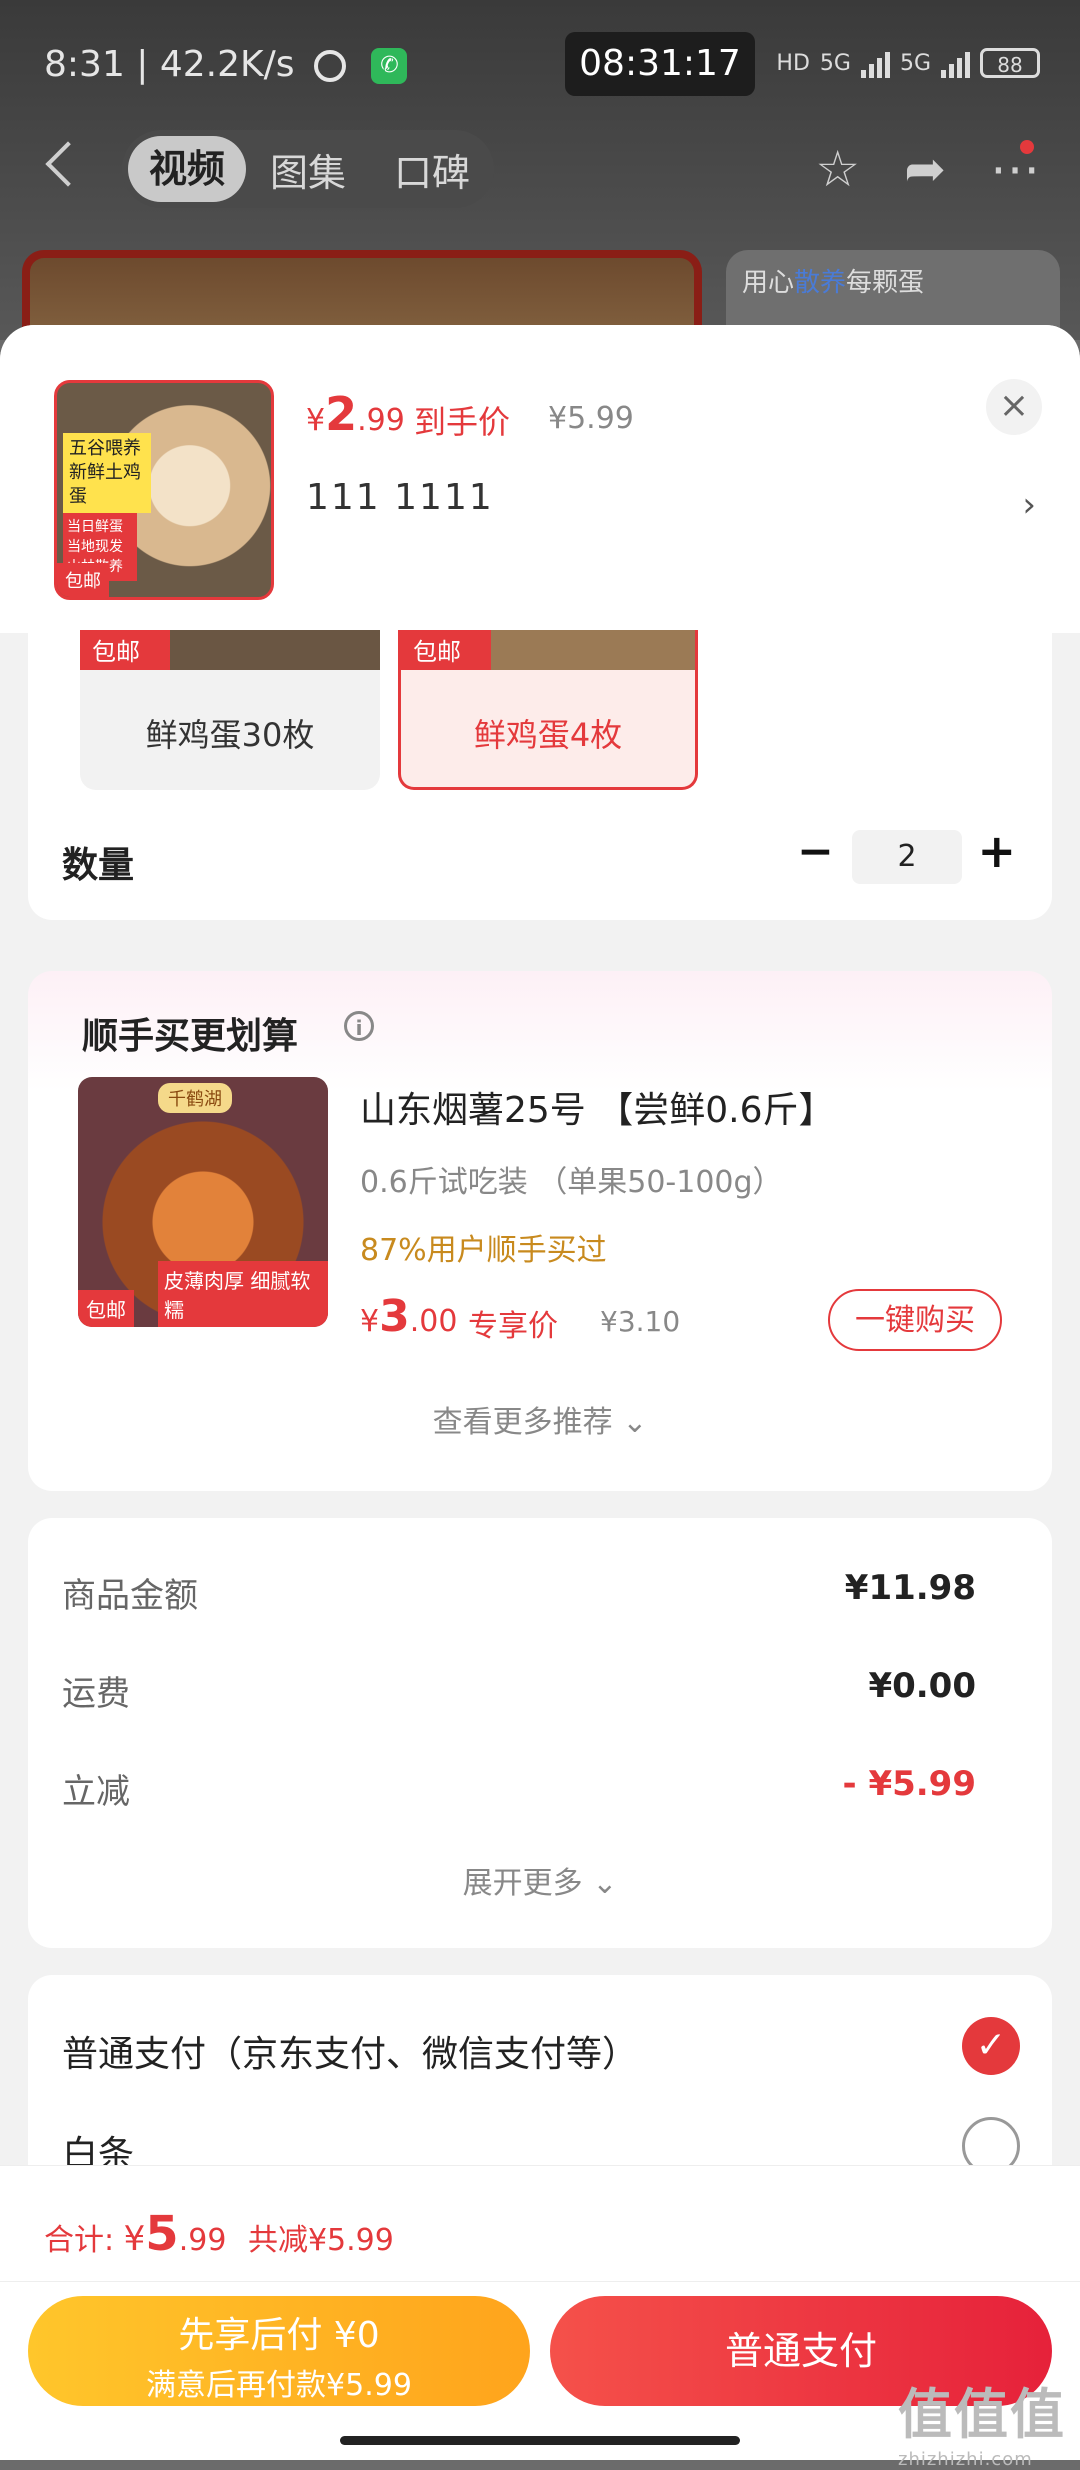 The image size is (1080, 2470). I want to click on summary-row: 运费 ¥0.00, so click(519, 1690).